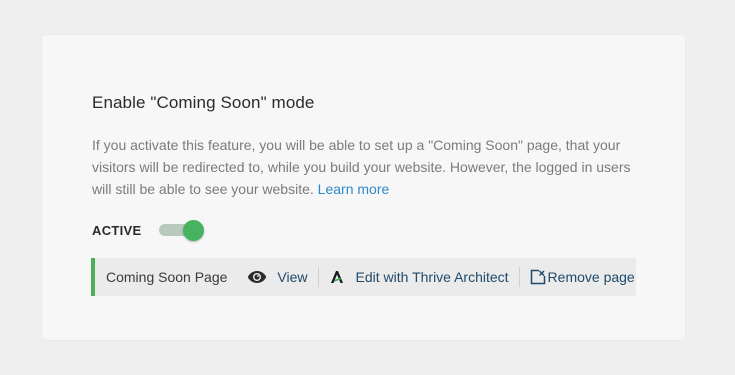 The width and height of the screenshot is (735, 375). Describe the element at coordinates (194, 230) in the screenshot. I see `toggle-knob` at that location.